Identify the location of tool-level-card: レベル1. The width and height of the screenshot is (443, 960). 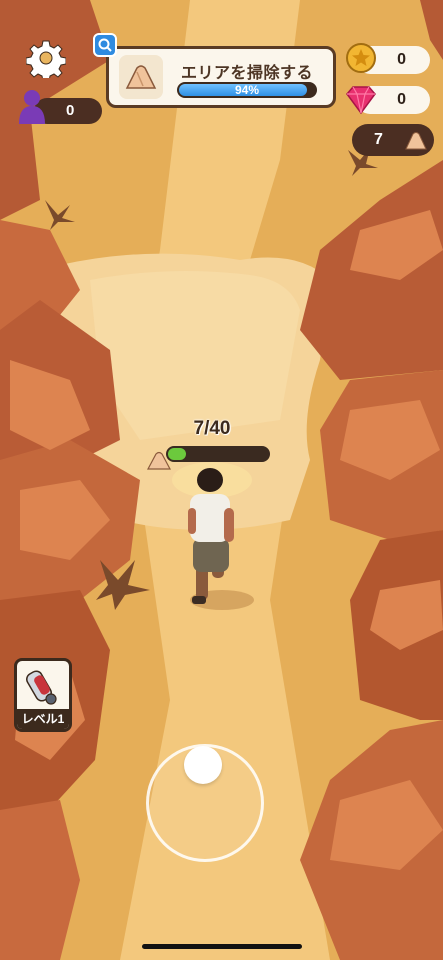
(43, 695).